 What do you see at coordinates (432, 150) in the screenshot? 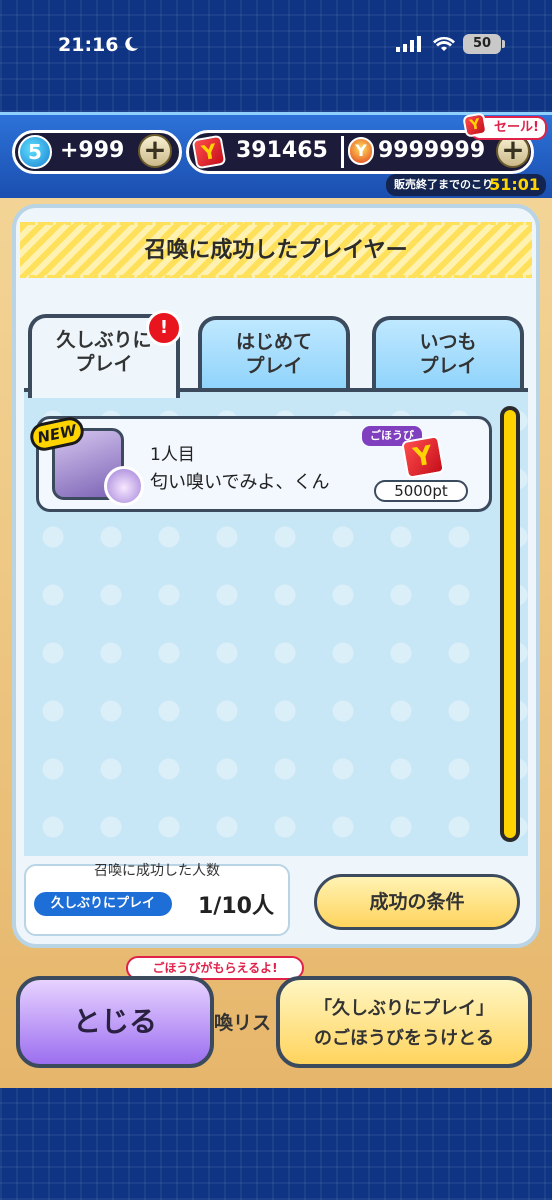
I see `gem-value: 9999999` at bounding box center [432, 150].